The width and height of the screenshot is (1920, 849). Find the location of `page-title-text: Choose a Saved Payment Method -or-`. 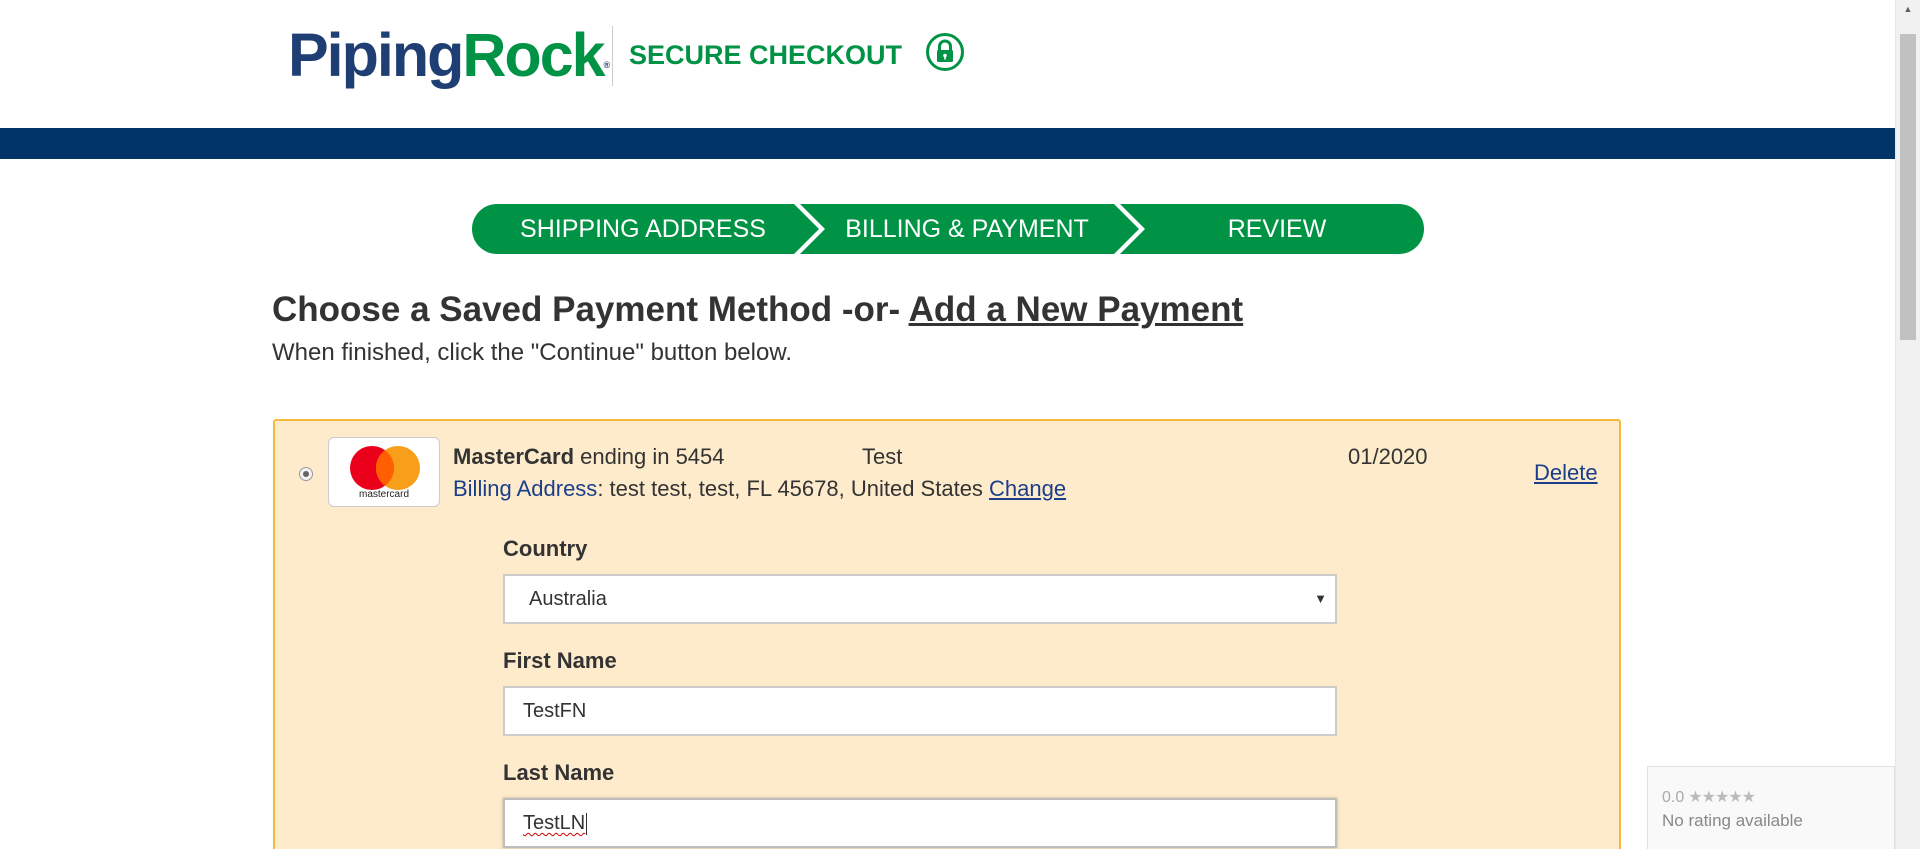

page-title-text: Choose a Saved Payment Method -or- is located at coordinates (590, 309).